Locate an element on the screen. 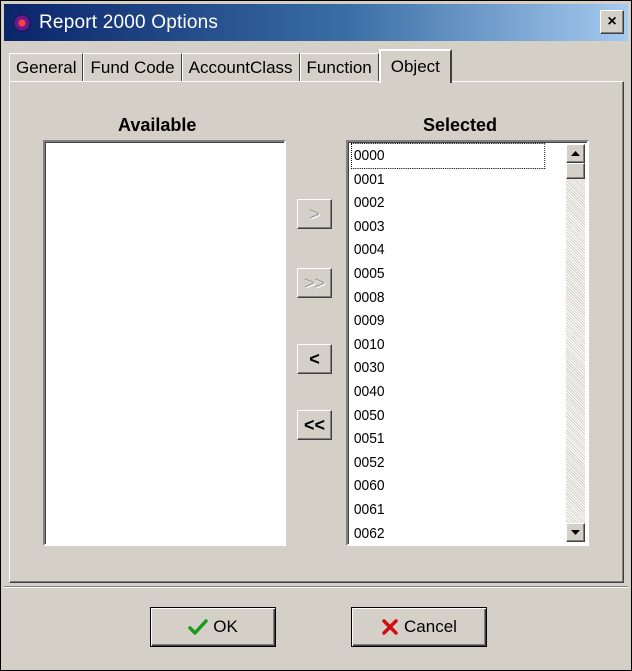 Image resolution: width=632 pixels, height=671 pixels. list-item: 0002 is located at coordinates (448, 203).